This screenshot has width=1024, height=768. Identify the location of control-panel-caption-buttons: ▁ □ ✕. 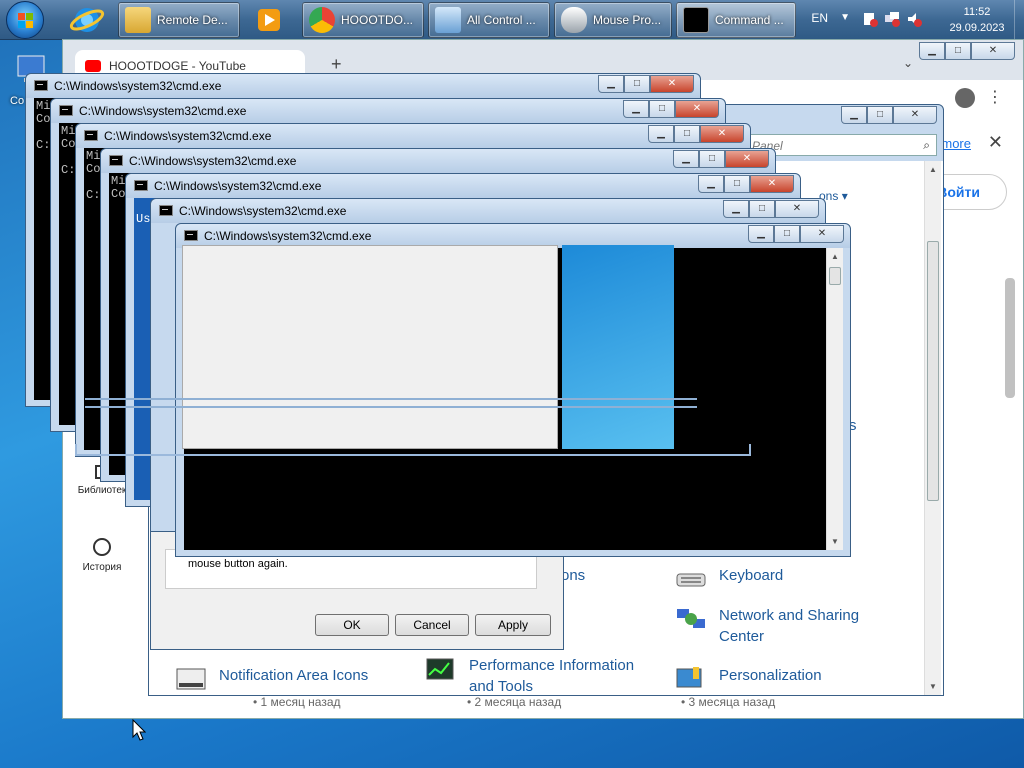
(889, 115).